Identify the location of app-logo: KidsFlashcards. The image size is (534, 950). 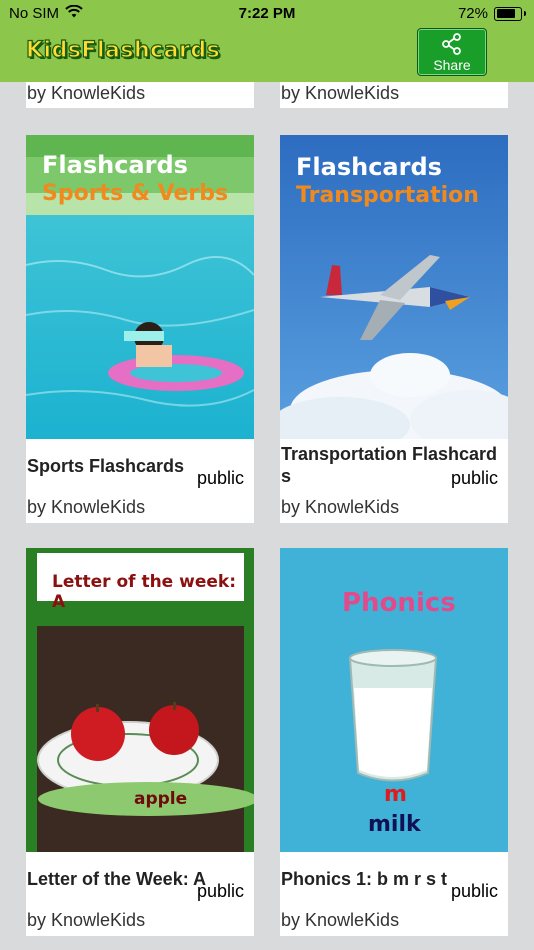
(123, 50).